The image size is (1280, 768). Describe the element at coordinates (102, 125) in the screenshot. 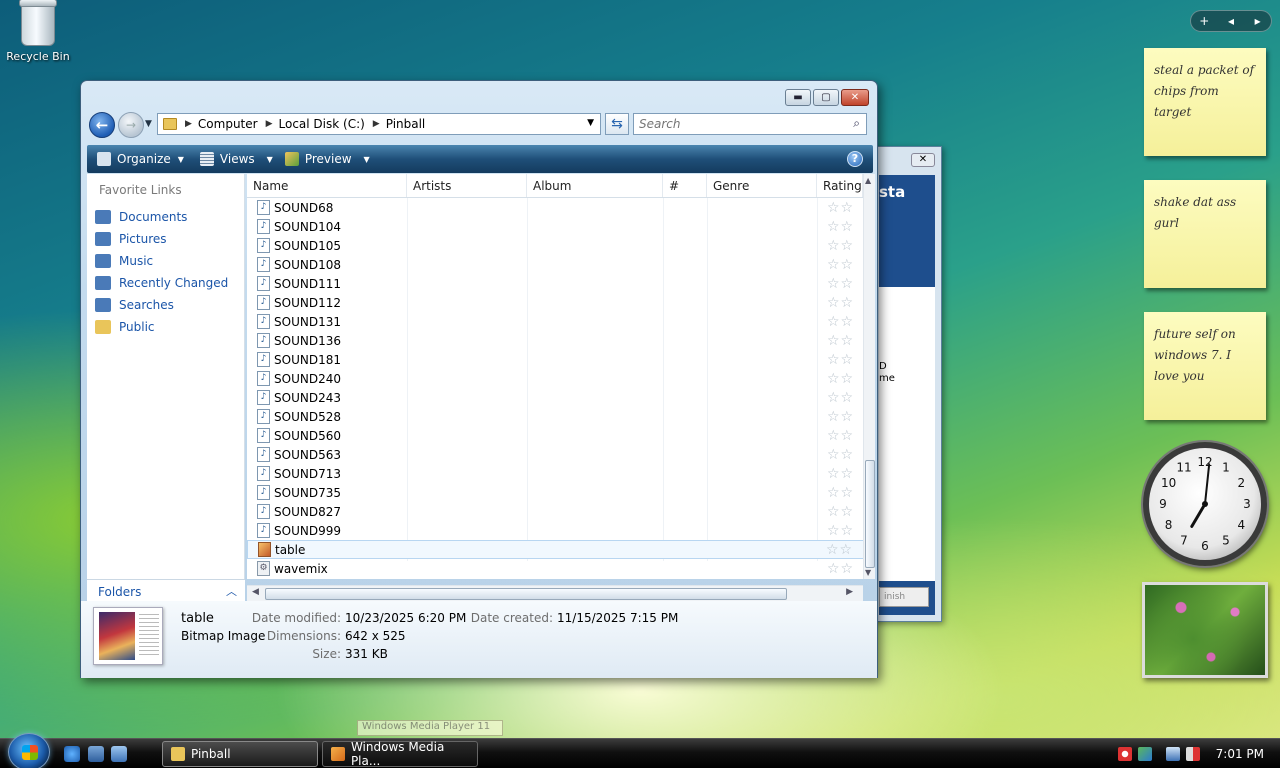

I see `back-button: ←` at that location.